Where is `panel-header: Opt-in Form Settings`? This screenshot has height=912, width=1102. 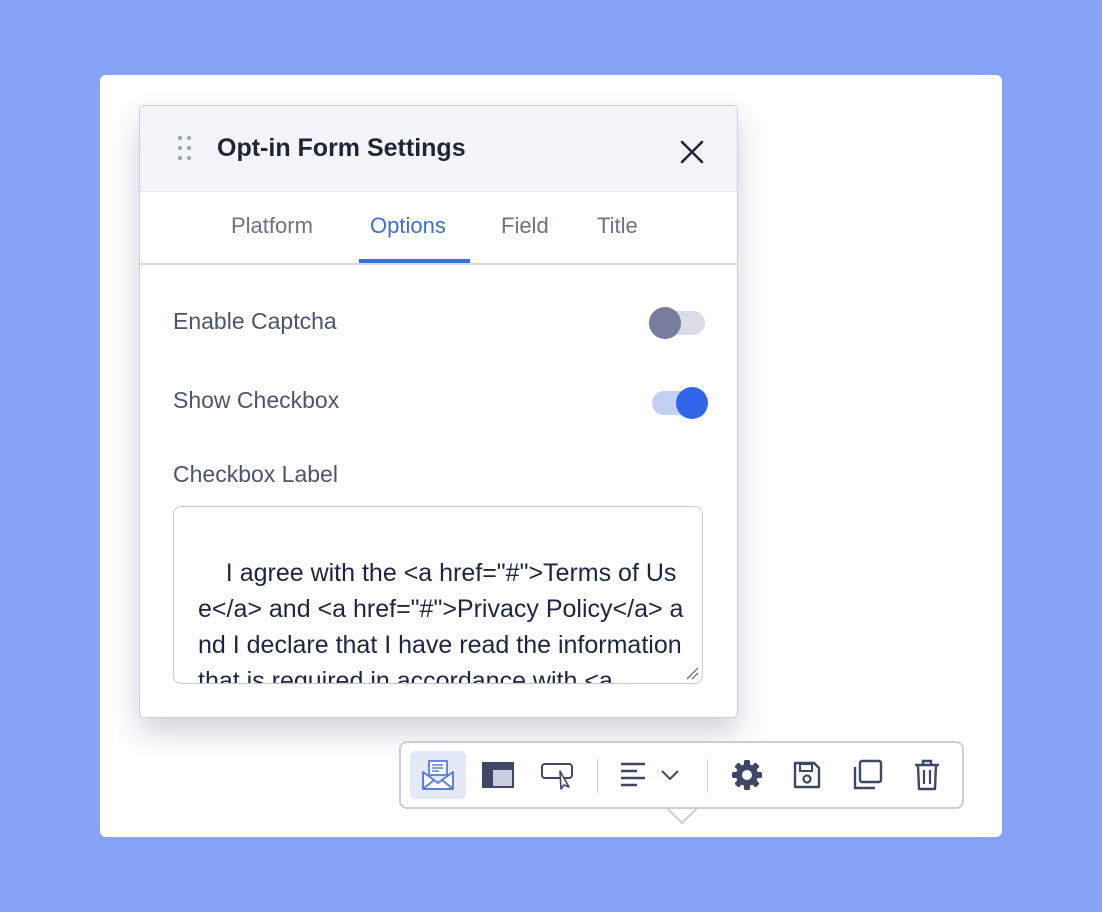 panel-header: Opt-in Form Settings is located at coordinates (438, 149).